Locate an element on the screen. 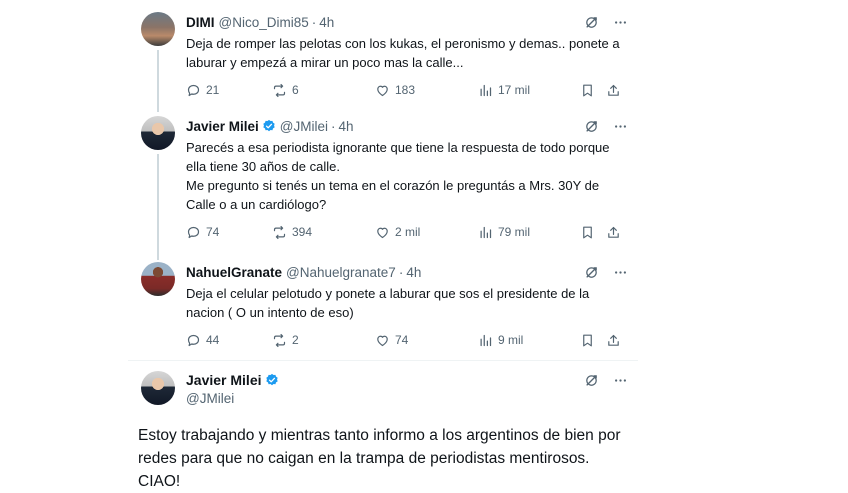  author-name: NahuelGranate is located at coordinates (234, 272).